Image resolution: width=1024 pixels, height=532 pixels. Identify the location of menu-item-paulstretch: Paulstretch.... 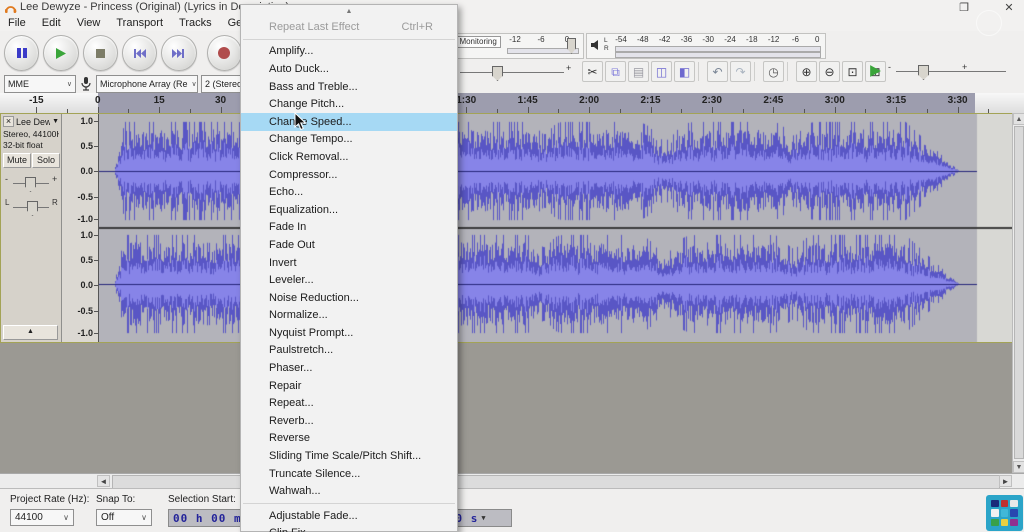
(349, 351).